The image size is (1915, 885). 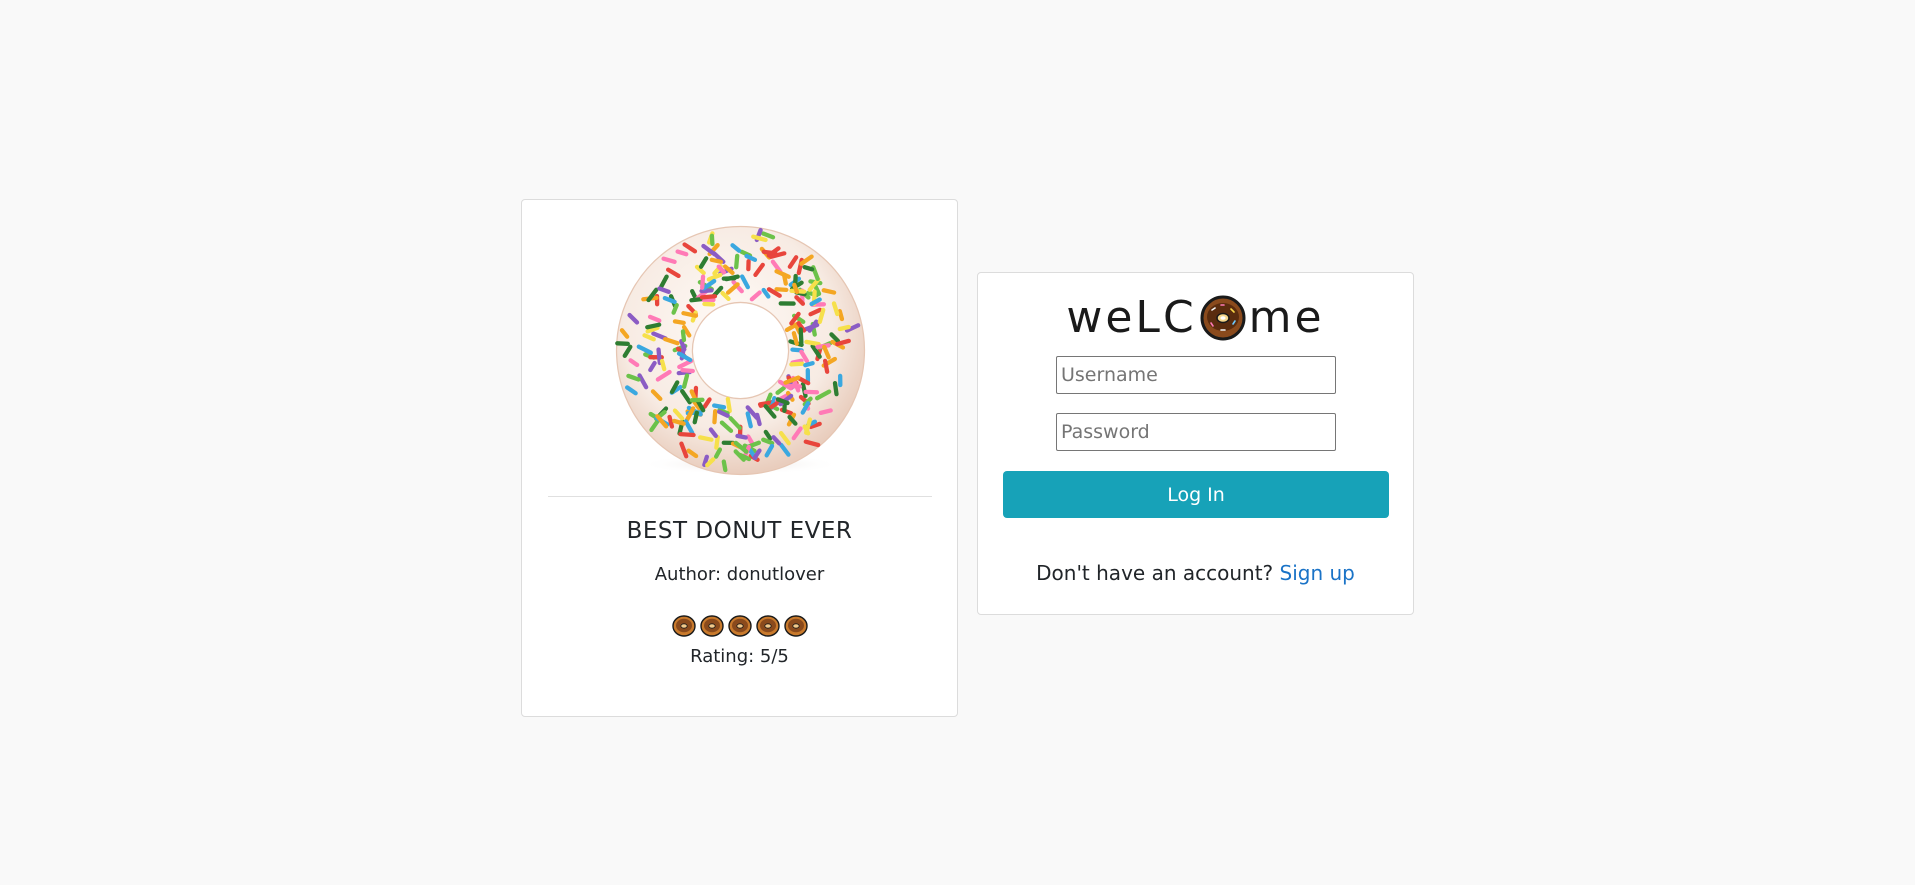 What do you see at coordinates (1155, 573) in the screenshot?
I see `signup-prompt: Don't have an account?` at bounding box center [1155, 573].